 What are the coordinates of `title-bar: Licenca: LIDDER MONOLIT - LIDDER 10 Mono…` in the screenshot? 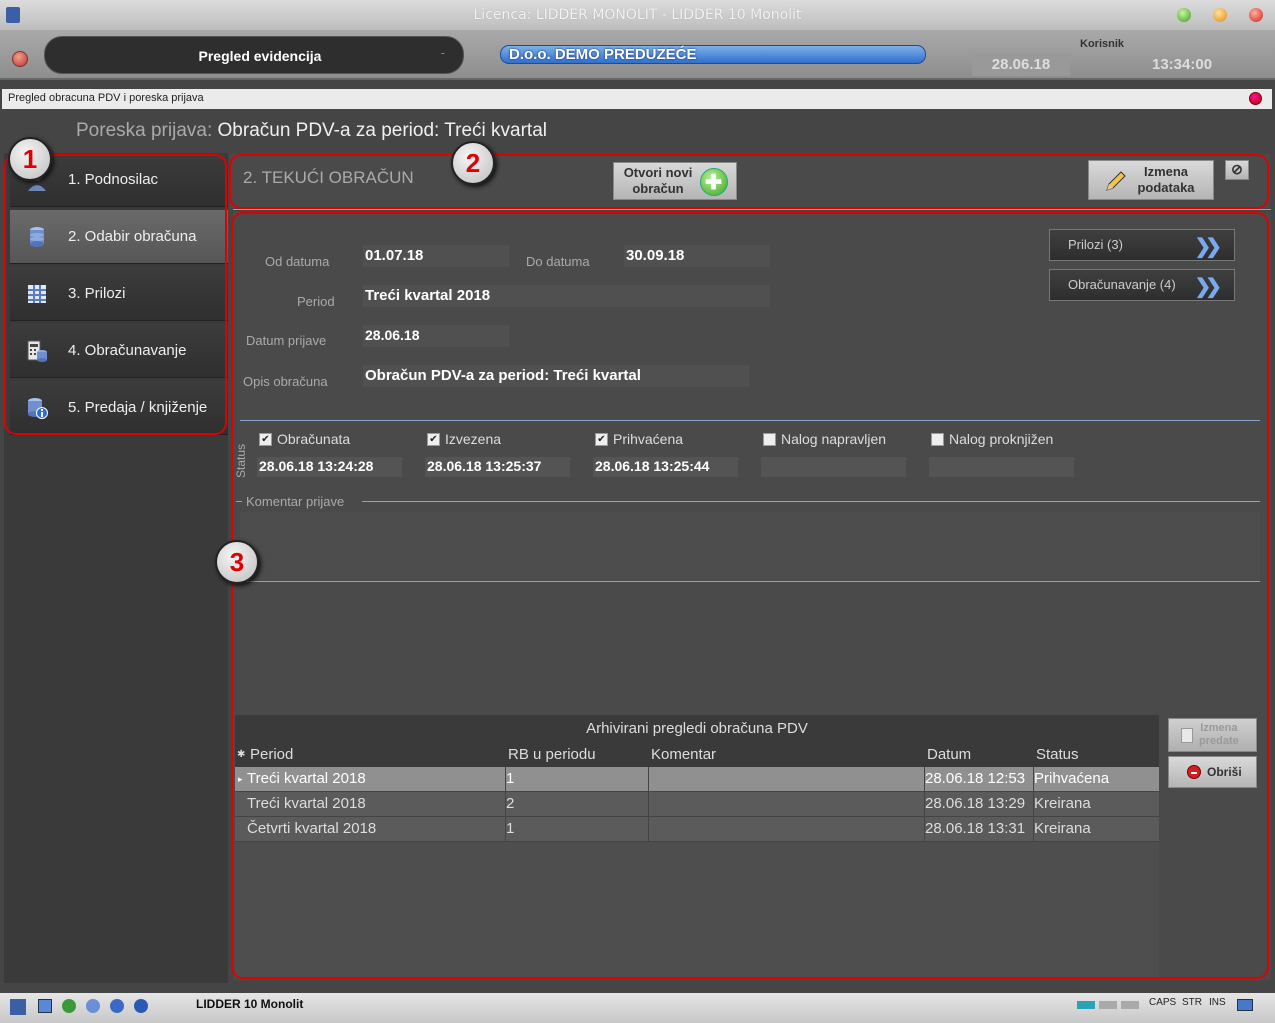 It's located at (637, 15).